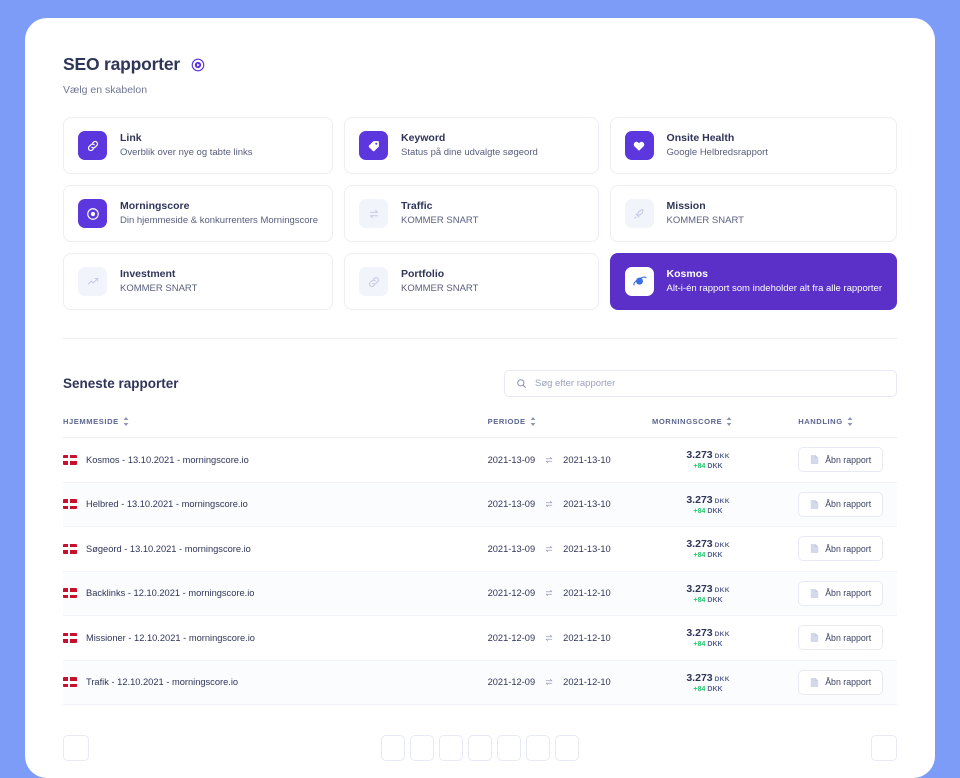  I want to click on score-delta: +84, so click(699, 467).